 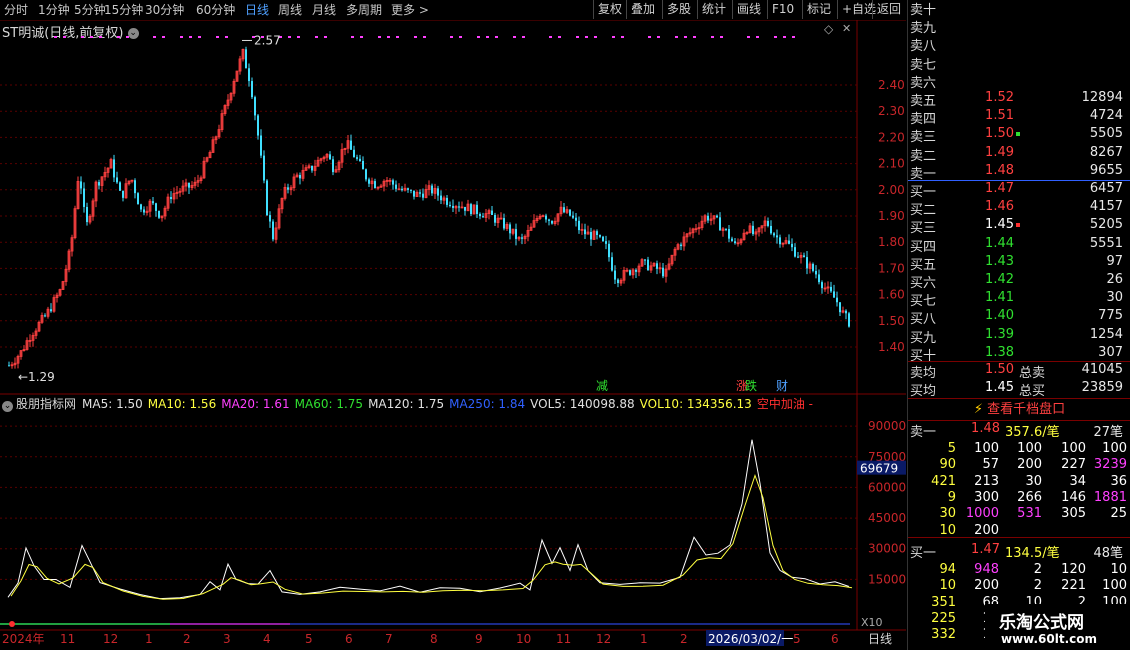 I want to click on order-level-label: 卖五, so click(x=923, y=101).